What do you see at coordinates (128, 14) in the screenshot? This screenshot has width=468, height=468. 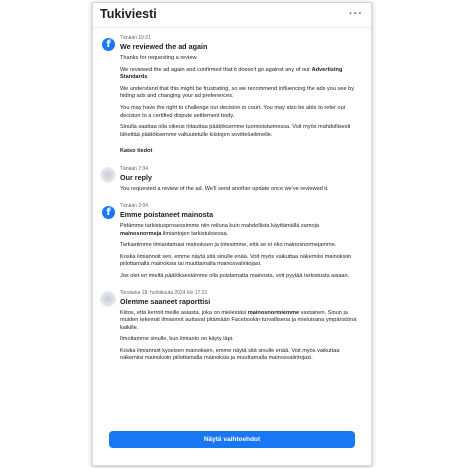 I see `panel-title: Tukiviesti` at bounding box center [128, 14].